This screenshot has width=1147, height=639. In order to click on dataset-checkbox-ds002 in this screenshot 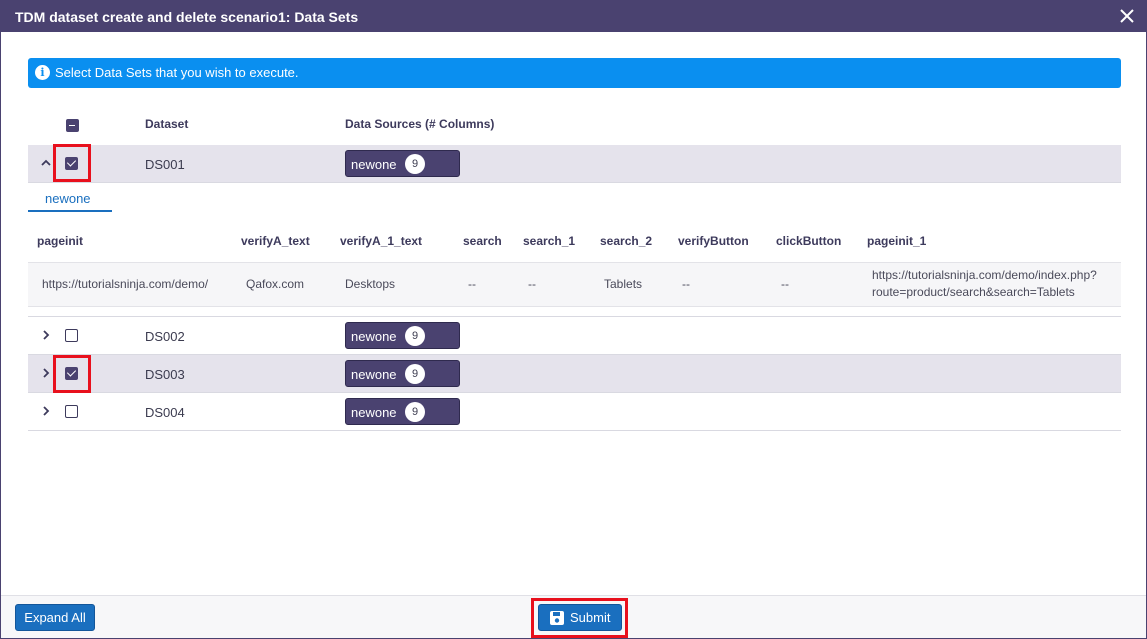, I will do `click(71, 335)`.